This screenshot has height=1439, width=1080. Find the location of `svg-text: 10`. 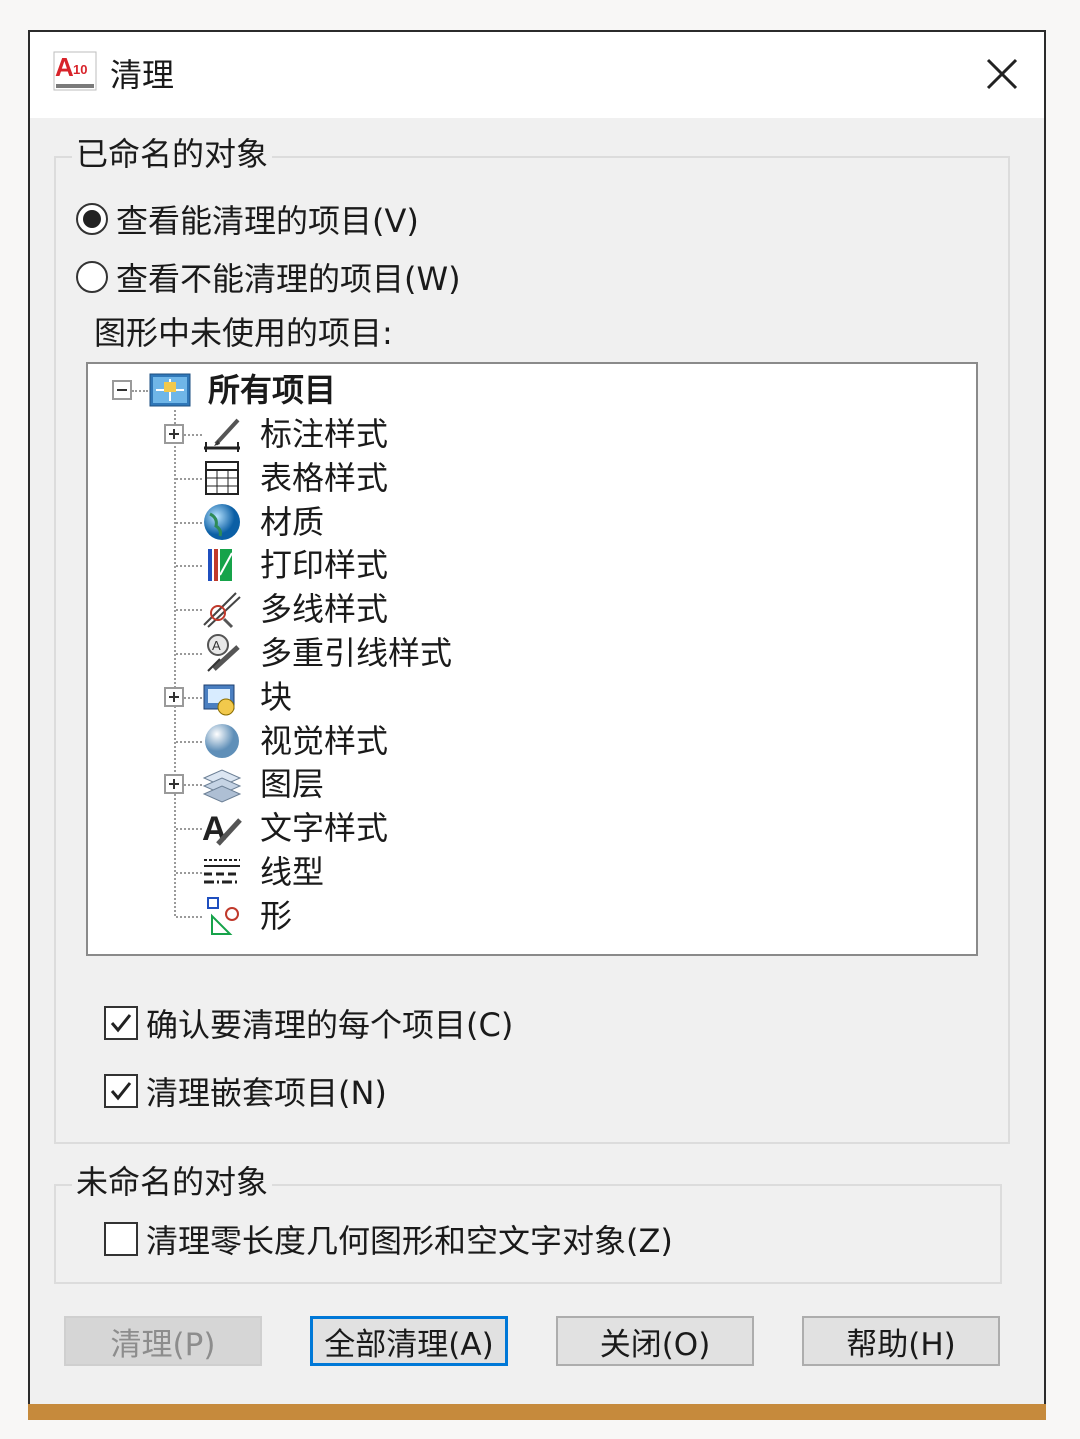

svg-text: 10 is located at coordinates (80, 69).